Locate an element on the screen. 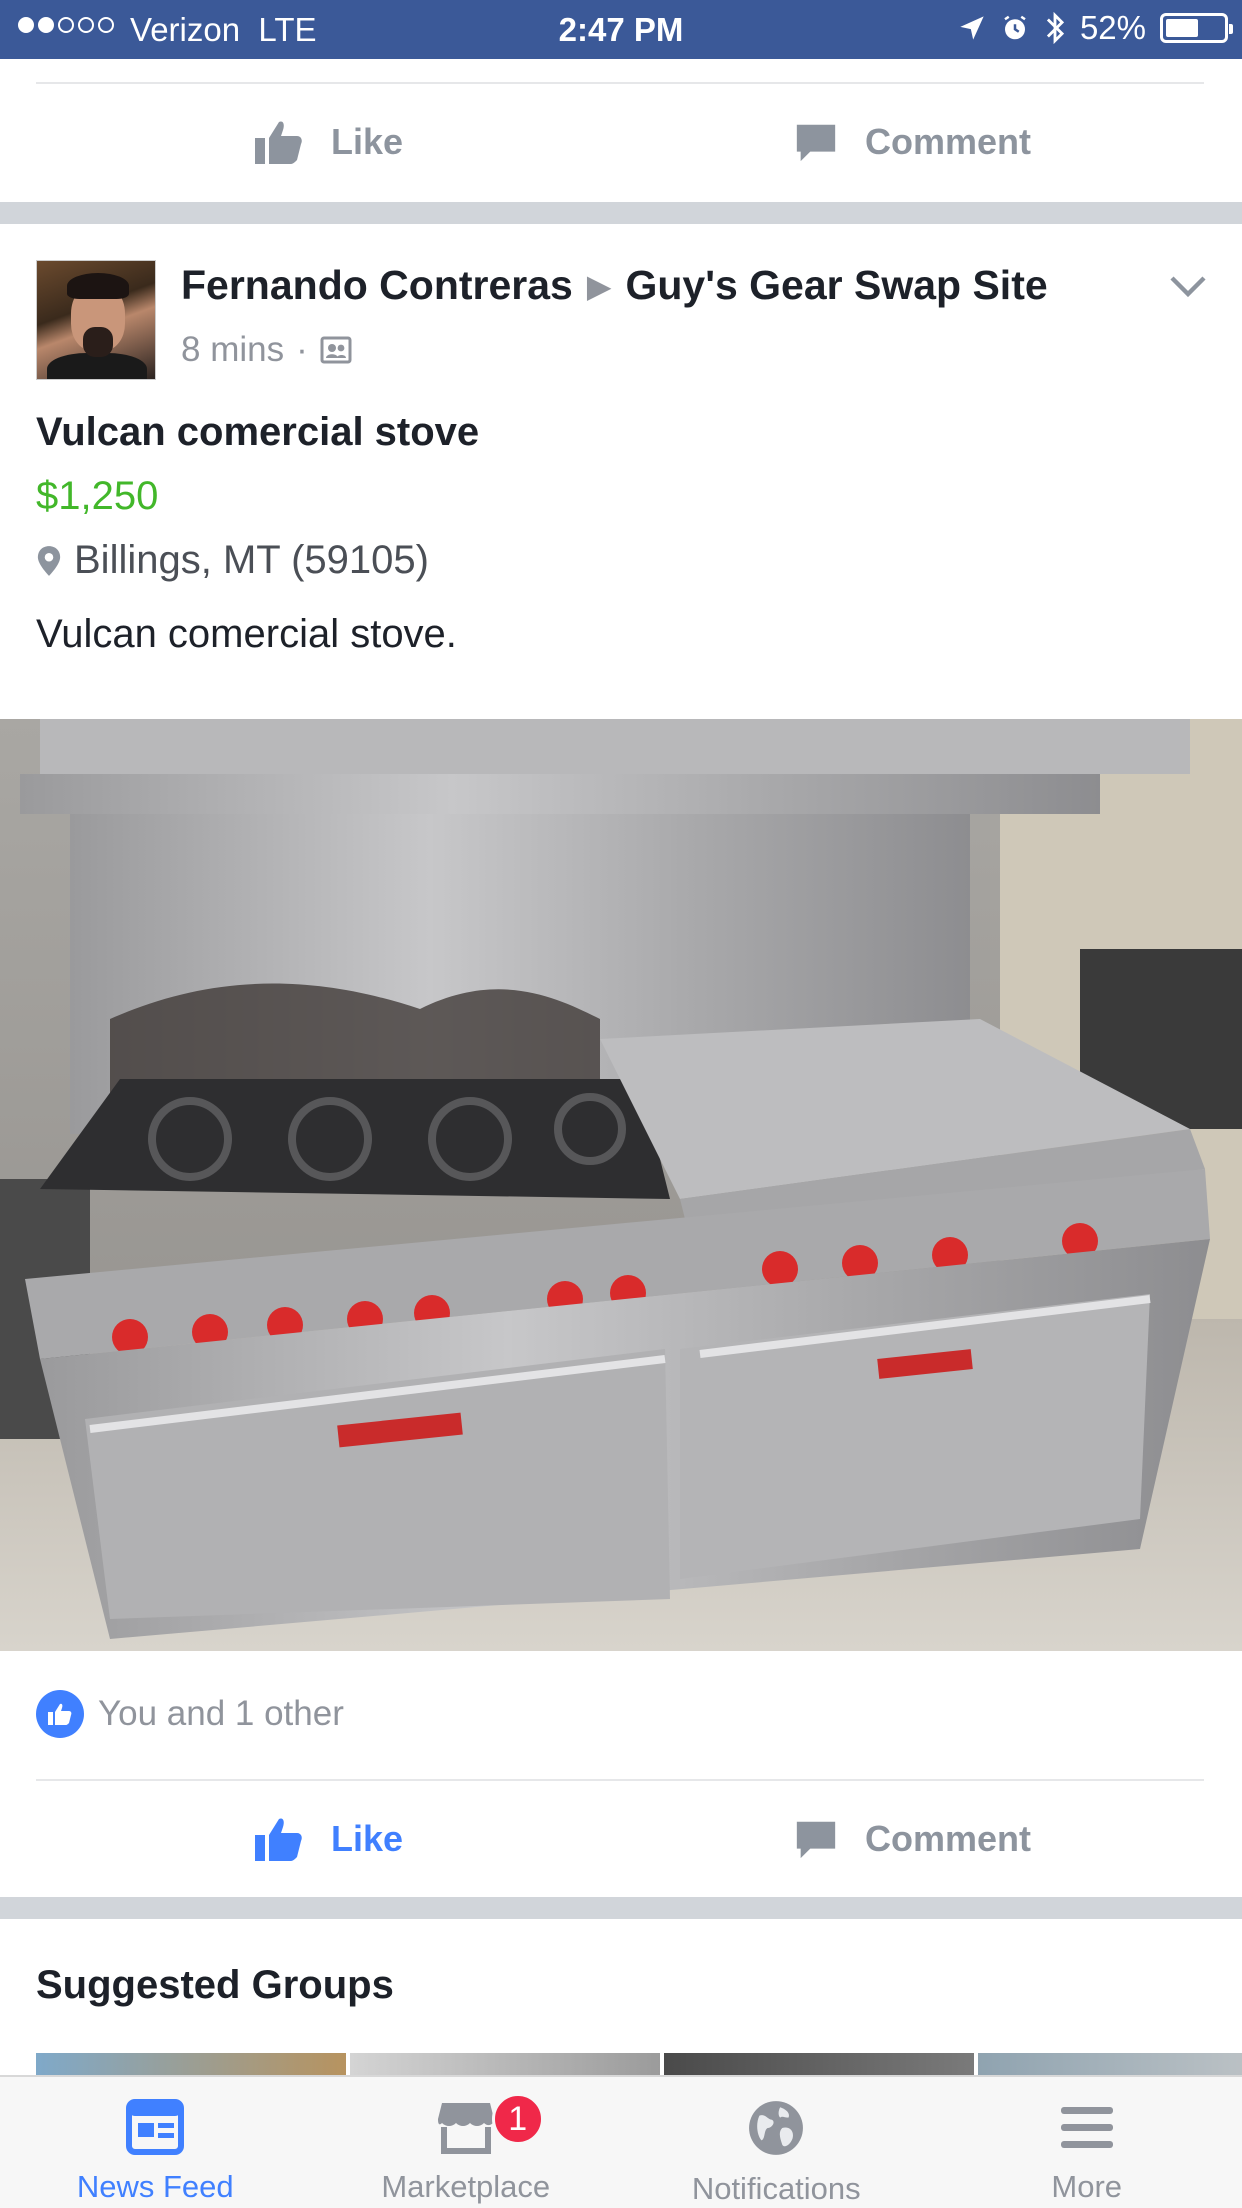  chevron-down-icon is located at coordinates (1188, 286).